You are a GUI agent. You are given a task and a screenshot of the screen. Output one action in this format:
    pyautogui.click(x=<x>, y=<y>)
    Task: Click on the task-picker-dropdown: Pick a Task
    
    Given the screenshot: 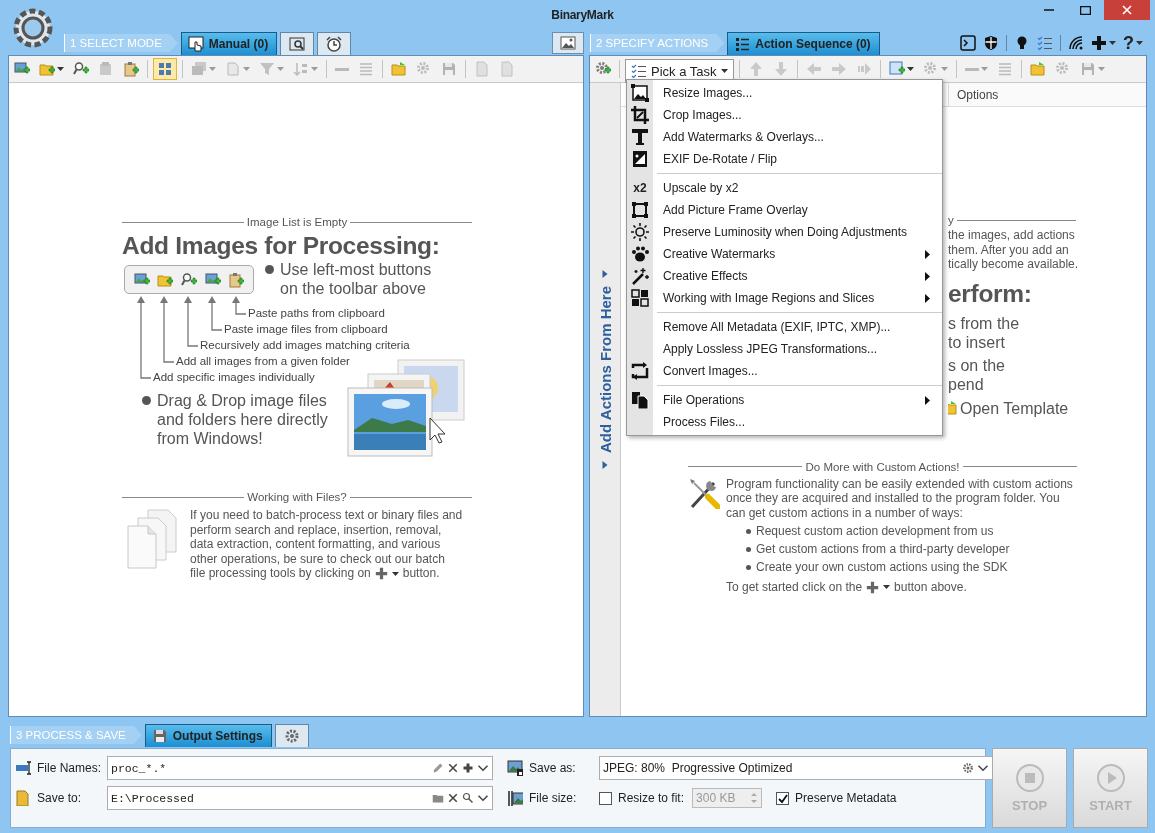 What is the action you would take?
    pyautogui.click(x=679, y=70)
    